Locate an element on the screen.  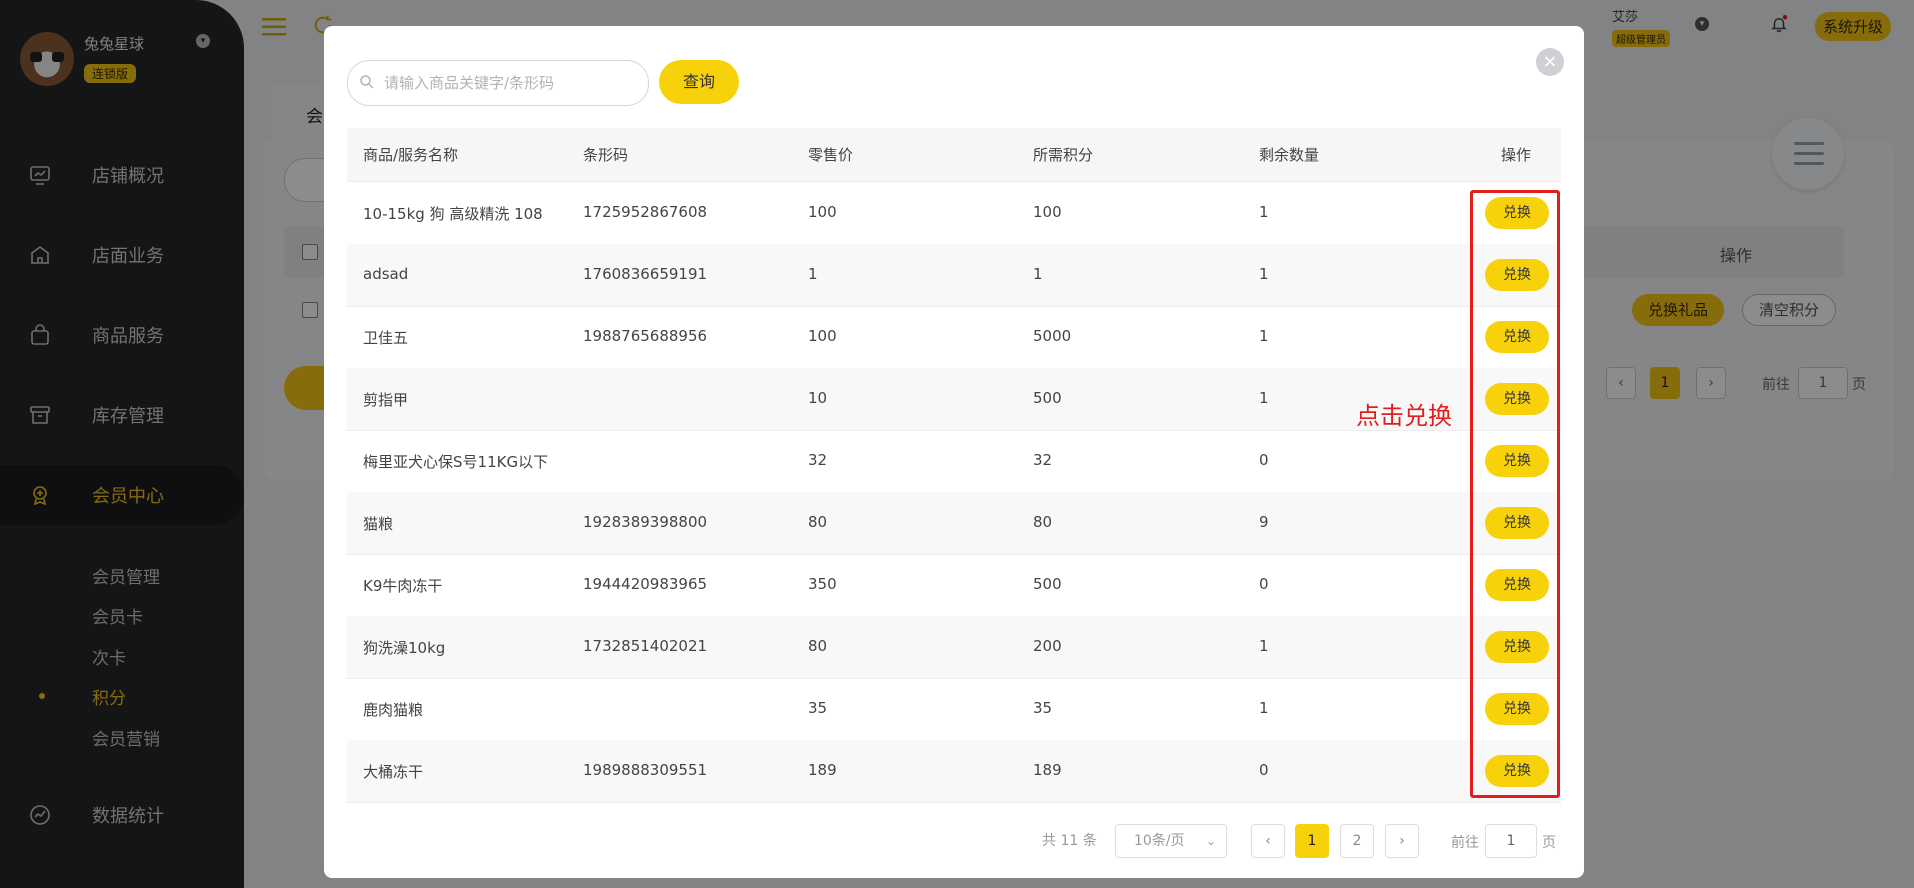
cell-price: 350 is located at coordinates (822, 584).